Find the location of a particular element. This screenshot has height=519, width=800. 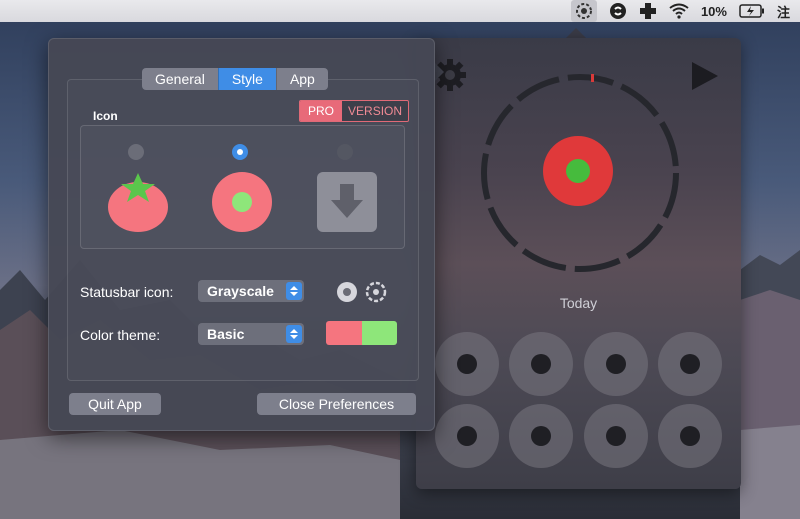

icon-radio-tomato is located at coordinates (136, 152).